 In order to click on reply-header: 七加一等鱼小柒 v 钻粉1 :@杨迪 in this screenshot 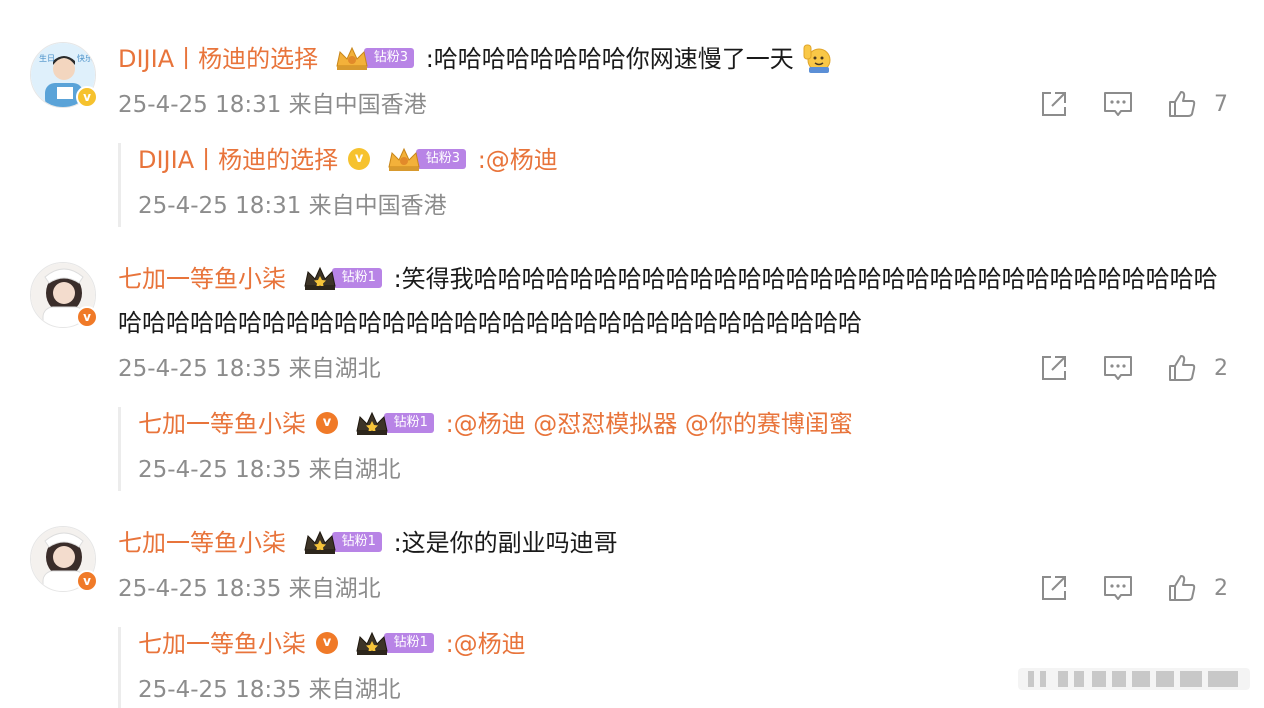, I will do `click(332, 644)`.